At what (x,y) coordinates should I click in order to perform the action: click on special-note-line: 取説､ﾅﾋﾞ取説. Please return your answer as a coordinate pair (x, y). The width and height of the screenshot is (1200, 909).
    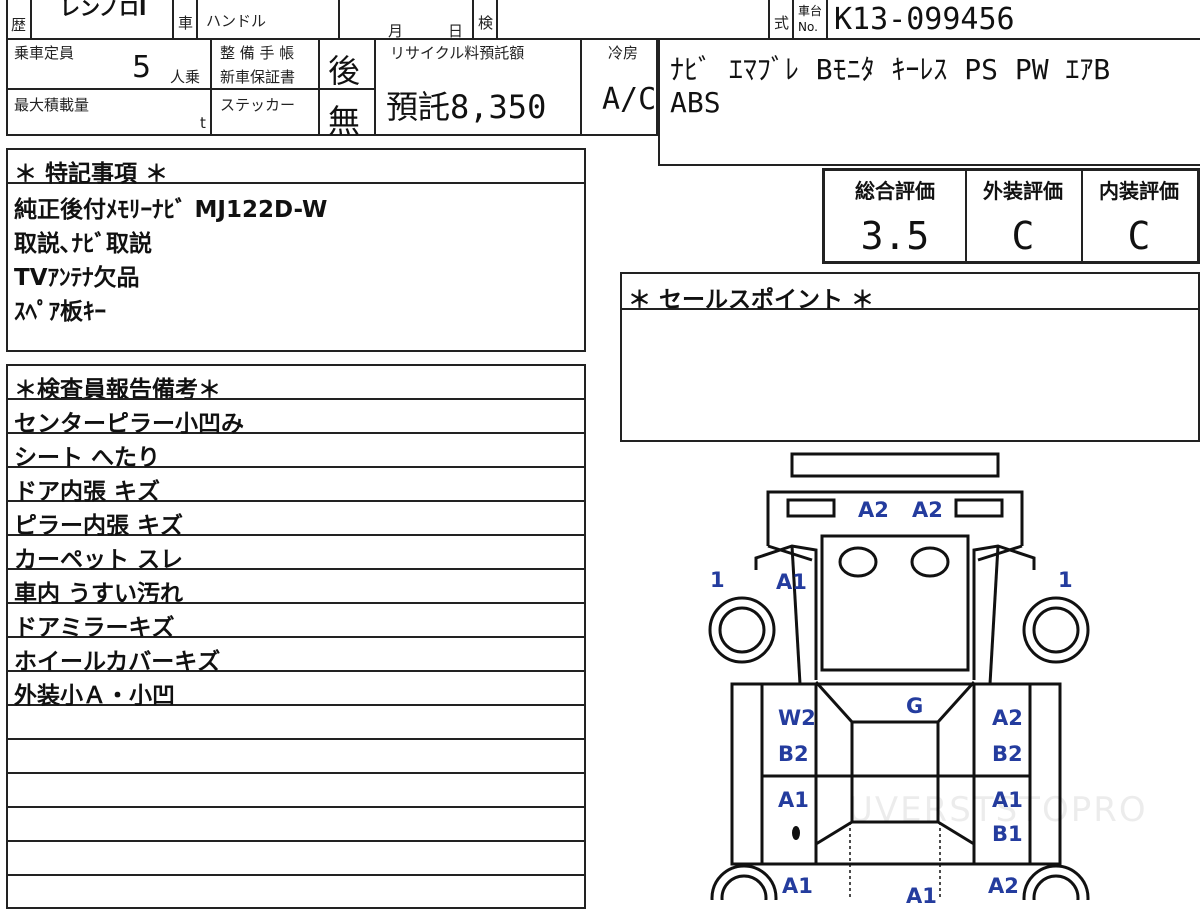
    Looking at the image, I should click on (83, 244).